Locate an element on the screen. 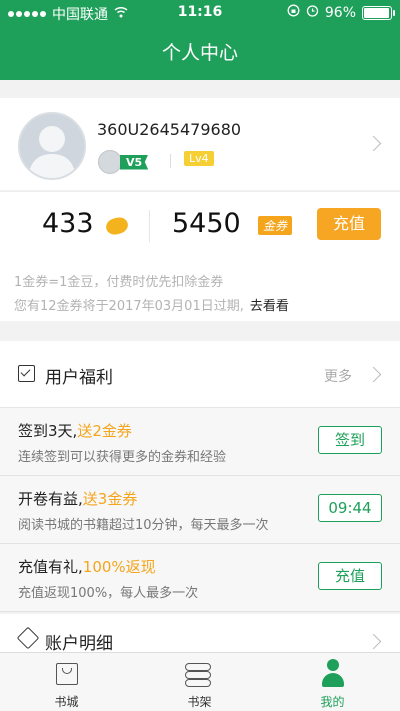 Image resolution: width=400 pixels, height=711 pixels. user-level-badge: Lv4 is located at coordinates (199, 158).